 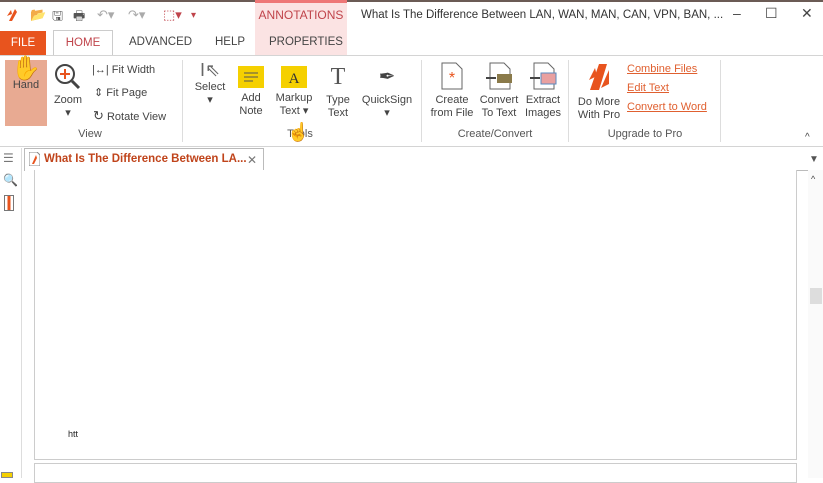 I want to click on fit-page-button: ⇕ Fit Page, so click(x=120, y=92).